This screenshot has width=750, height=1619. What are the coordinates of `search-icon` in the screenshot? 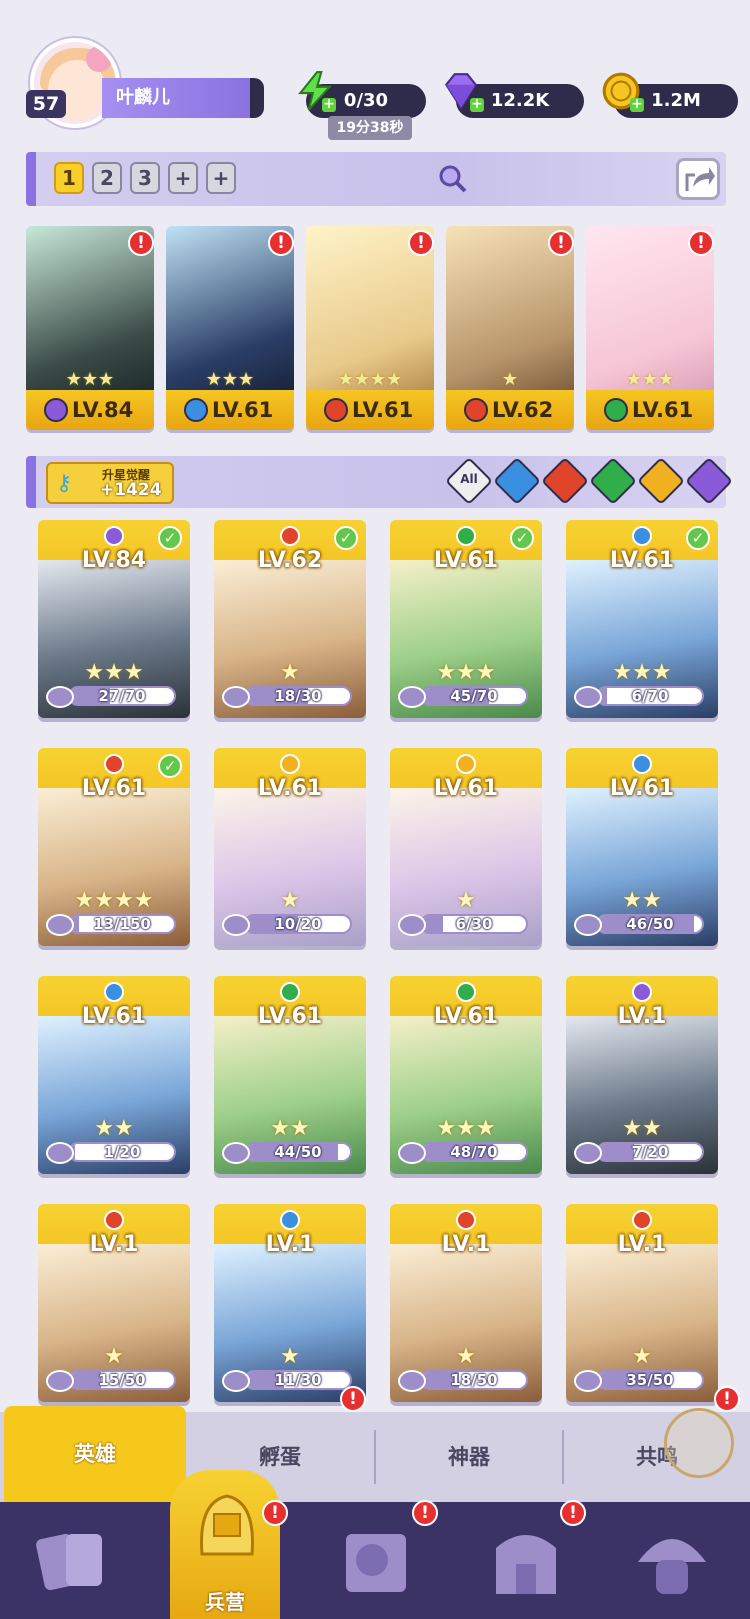 It's located at (453, 179).